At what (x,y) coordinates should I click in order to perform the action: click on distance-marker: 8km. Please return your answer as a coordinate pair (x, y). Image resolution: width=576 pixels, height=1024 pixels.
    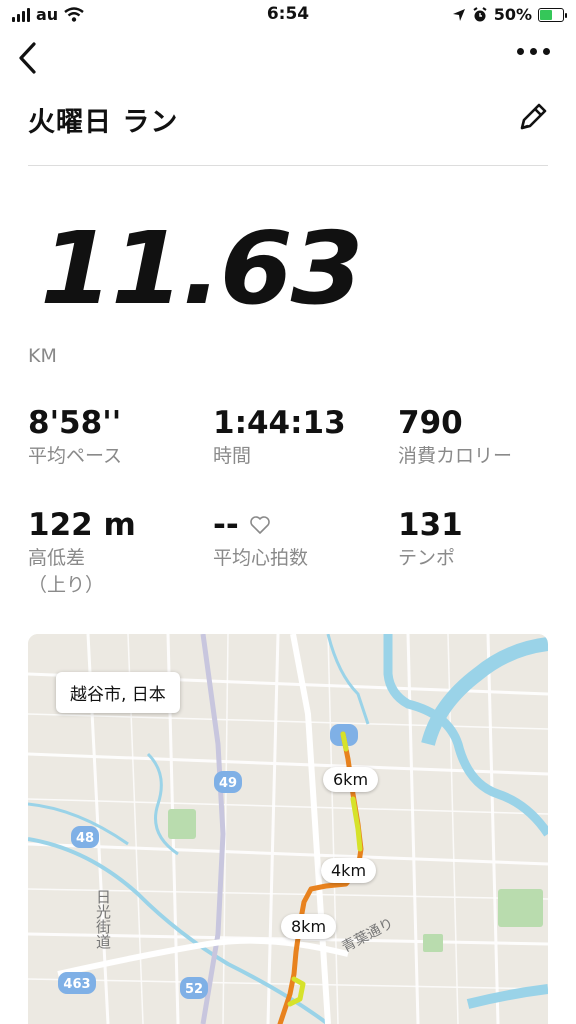
    Looking at the image, I should click on (309, 926).